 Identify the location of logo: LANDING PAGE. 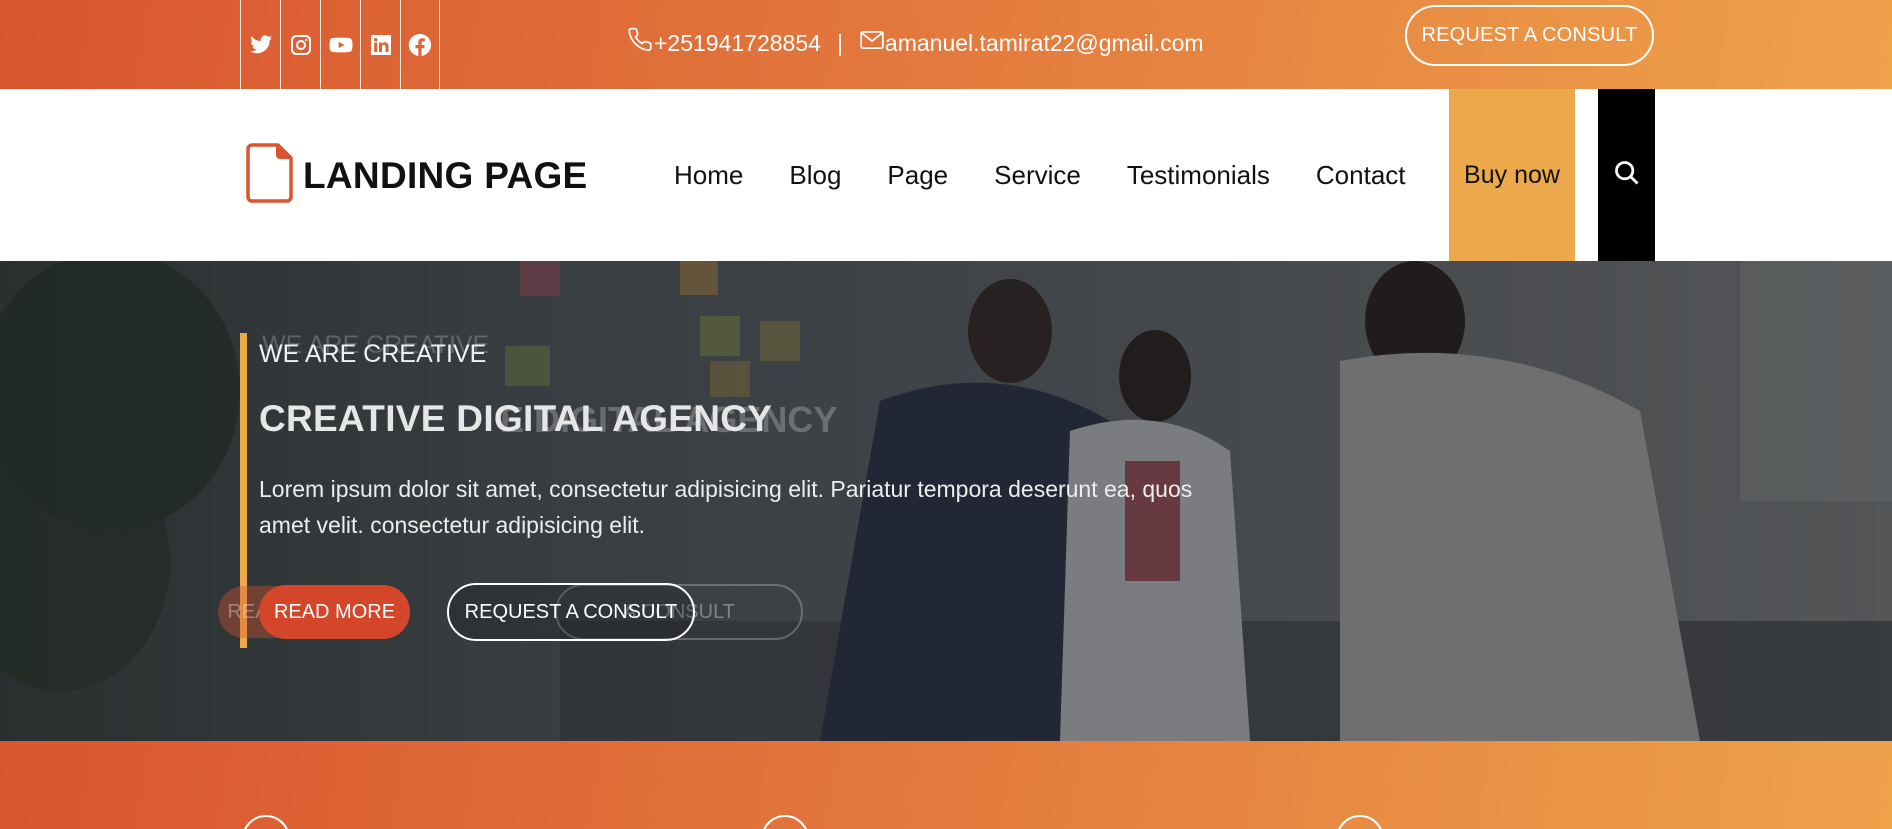
(417, 175).